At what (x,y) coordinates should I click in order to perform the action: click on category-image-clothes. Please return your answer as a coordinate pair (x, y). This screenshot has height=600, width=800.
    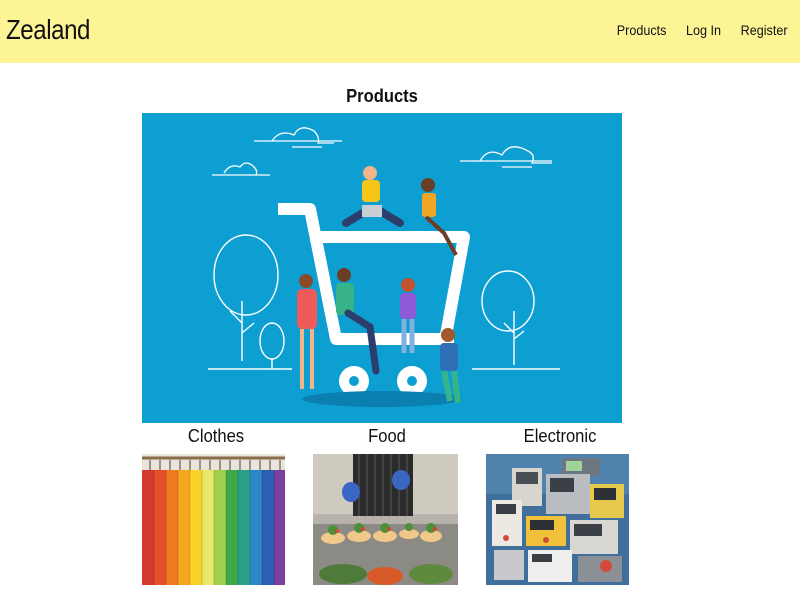
    Looking at the image, I should click on (213, 519).